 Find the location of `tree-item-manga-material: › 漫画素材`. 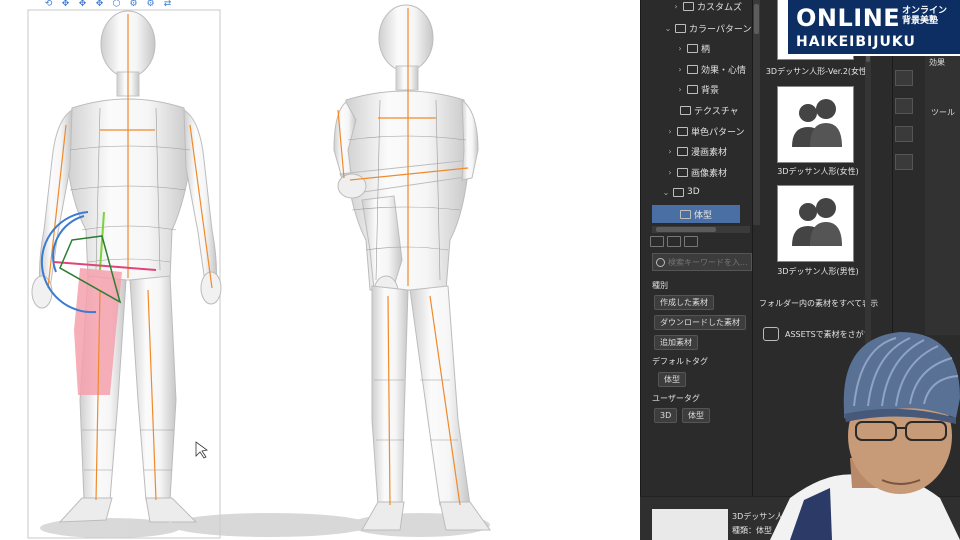

tree-item-manga-material: › 漫画素材 is located at coordinates (696, 151).